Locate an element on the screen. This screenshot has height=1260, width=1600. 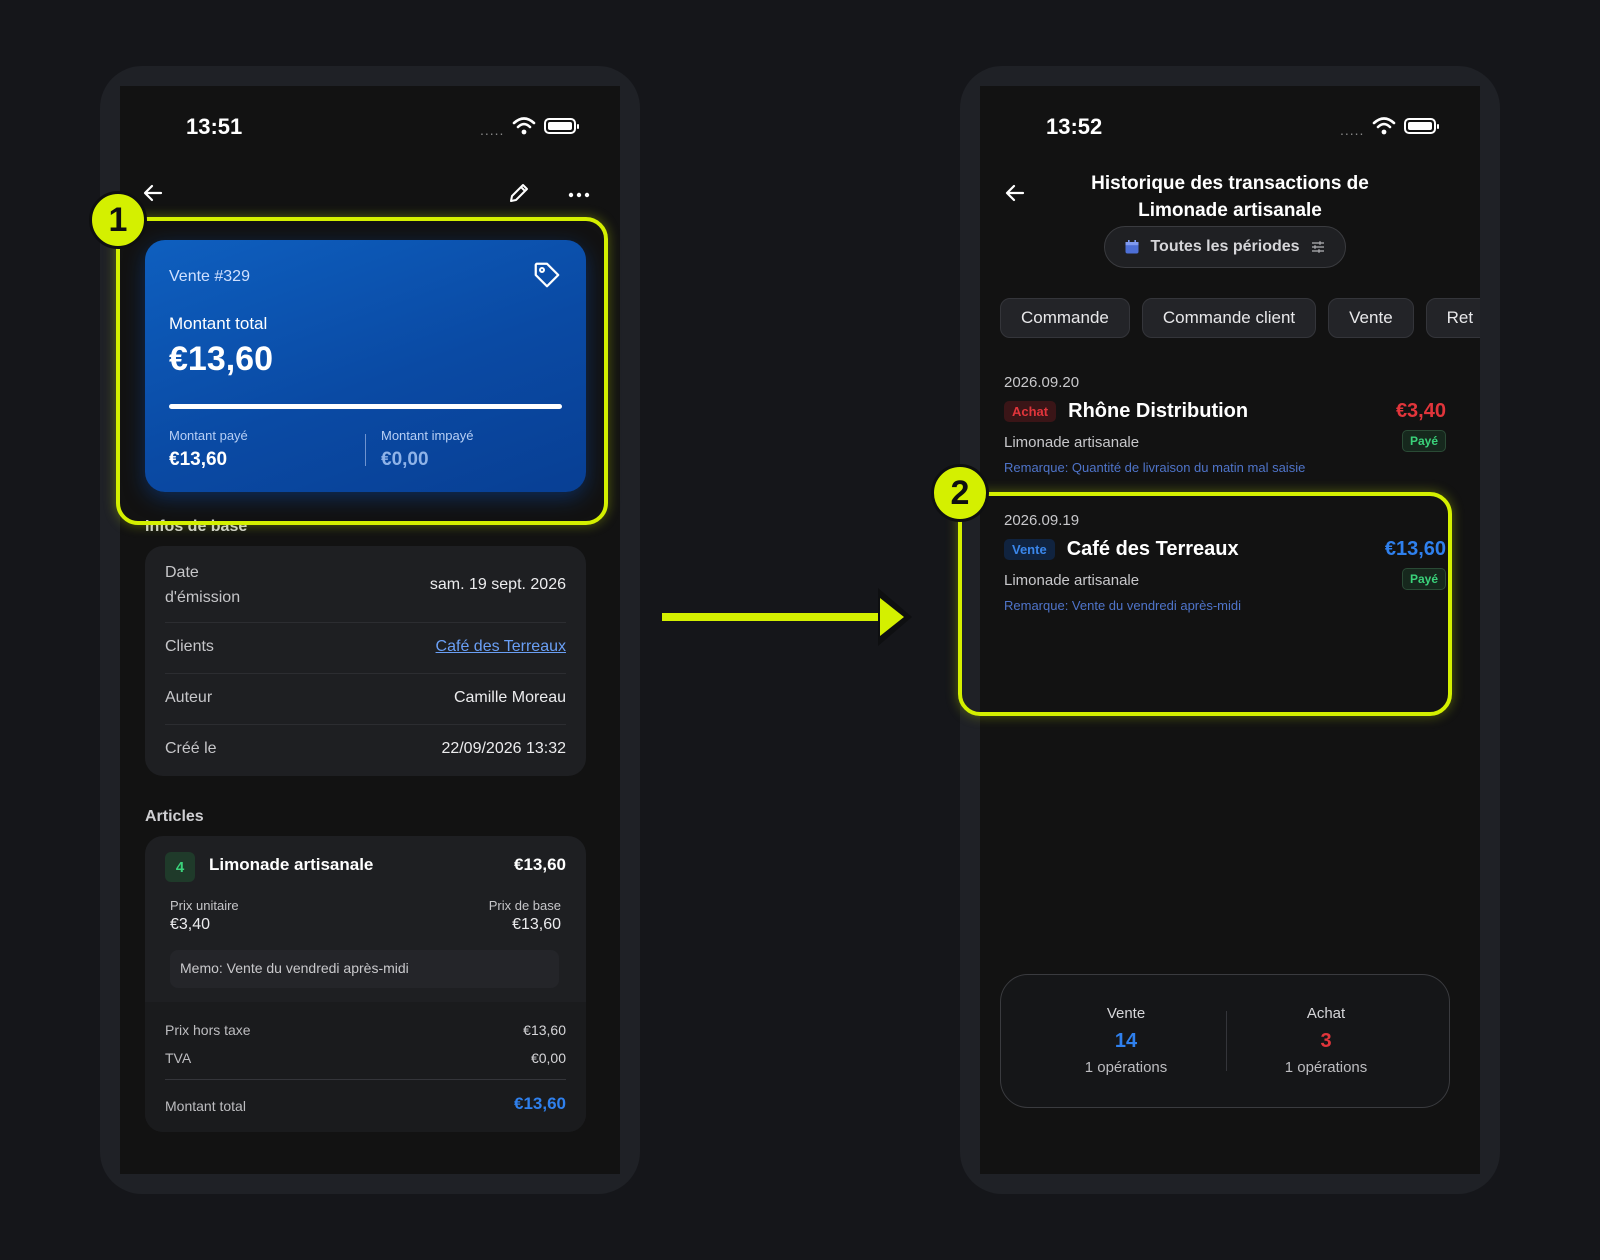
back-arrow-icon is located at coordinates (1015, 193).